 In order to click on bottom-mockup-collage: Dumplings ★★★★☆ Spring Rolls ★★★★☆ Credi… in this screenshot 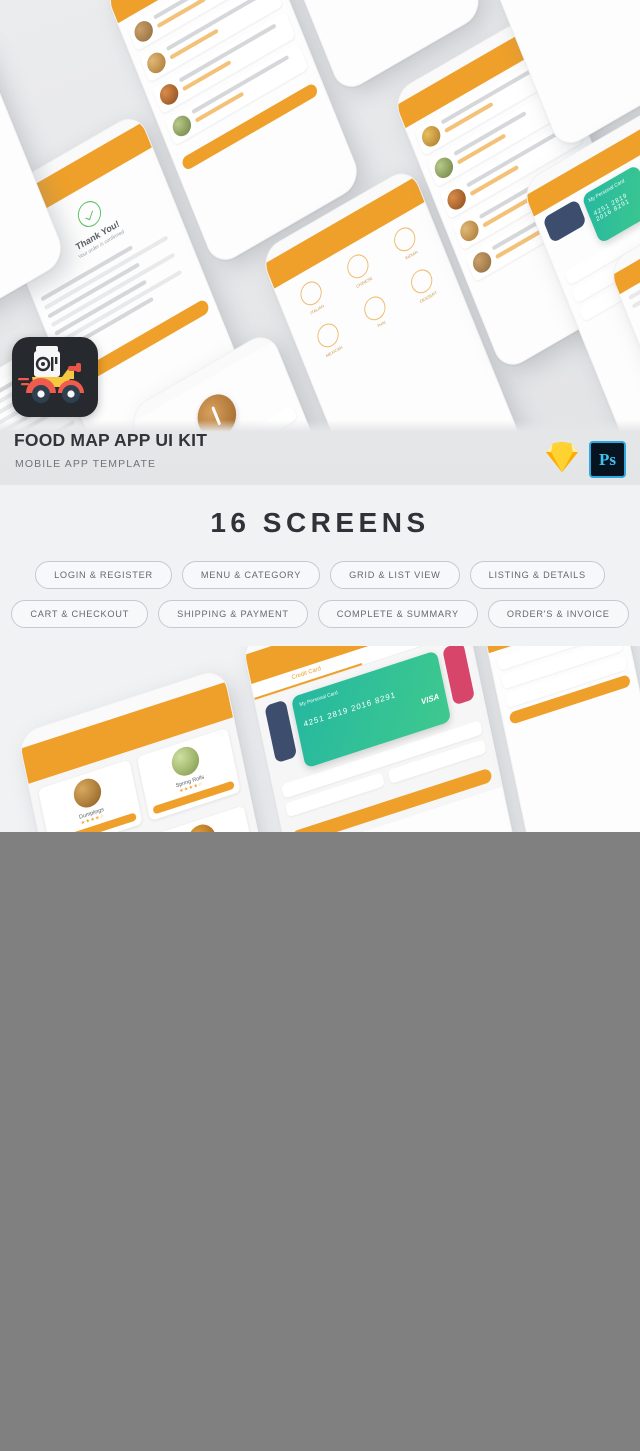, I will do `click(320, 739)`.